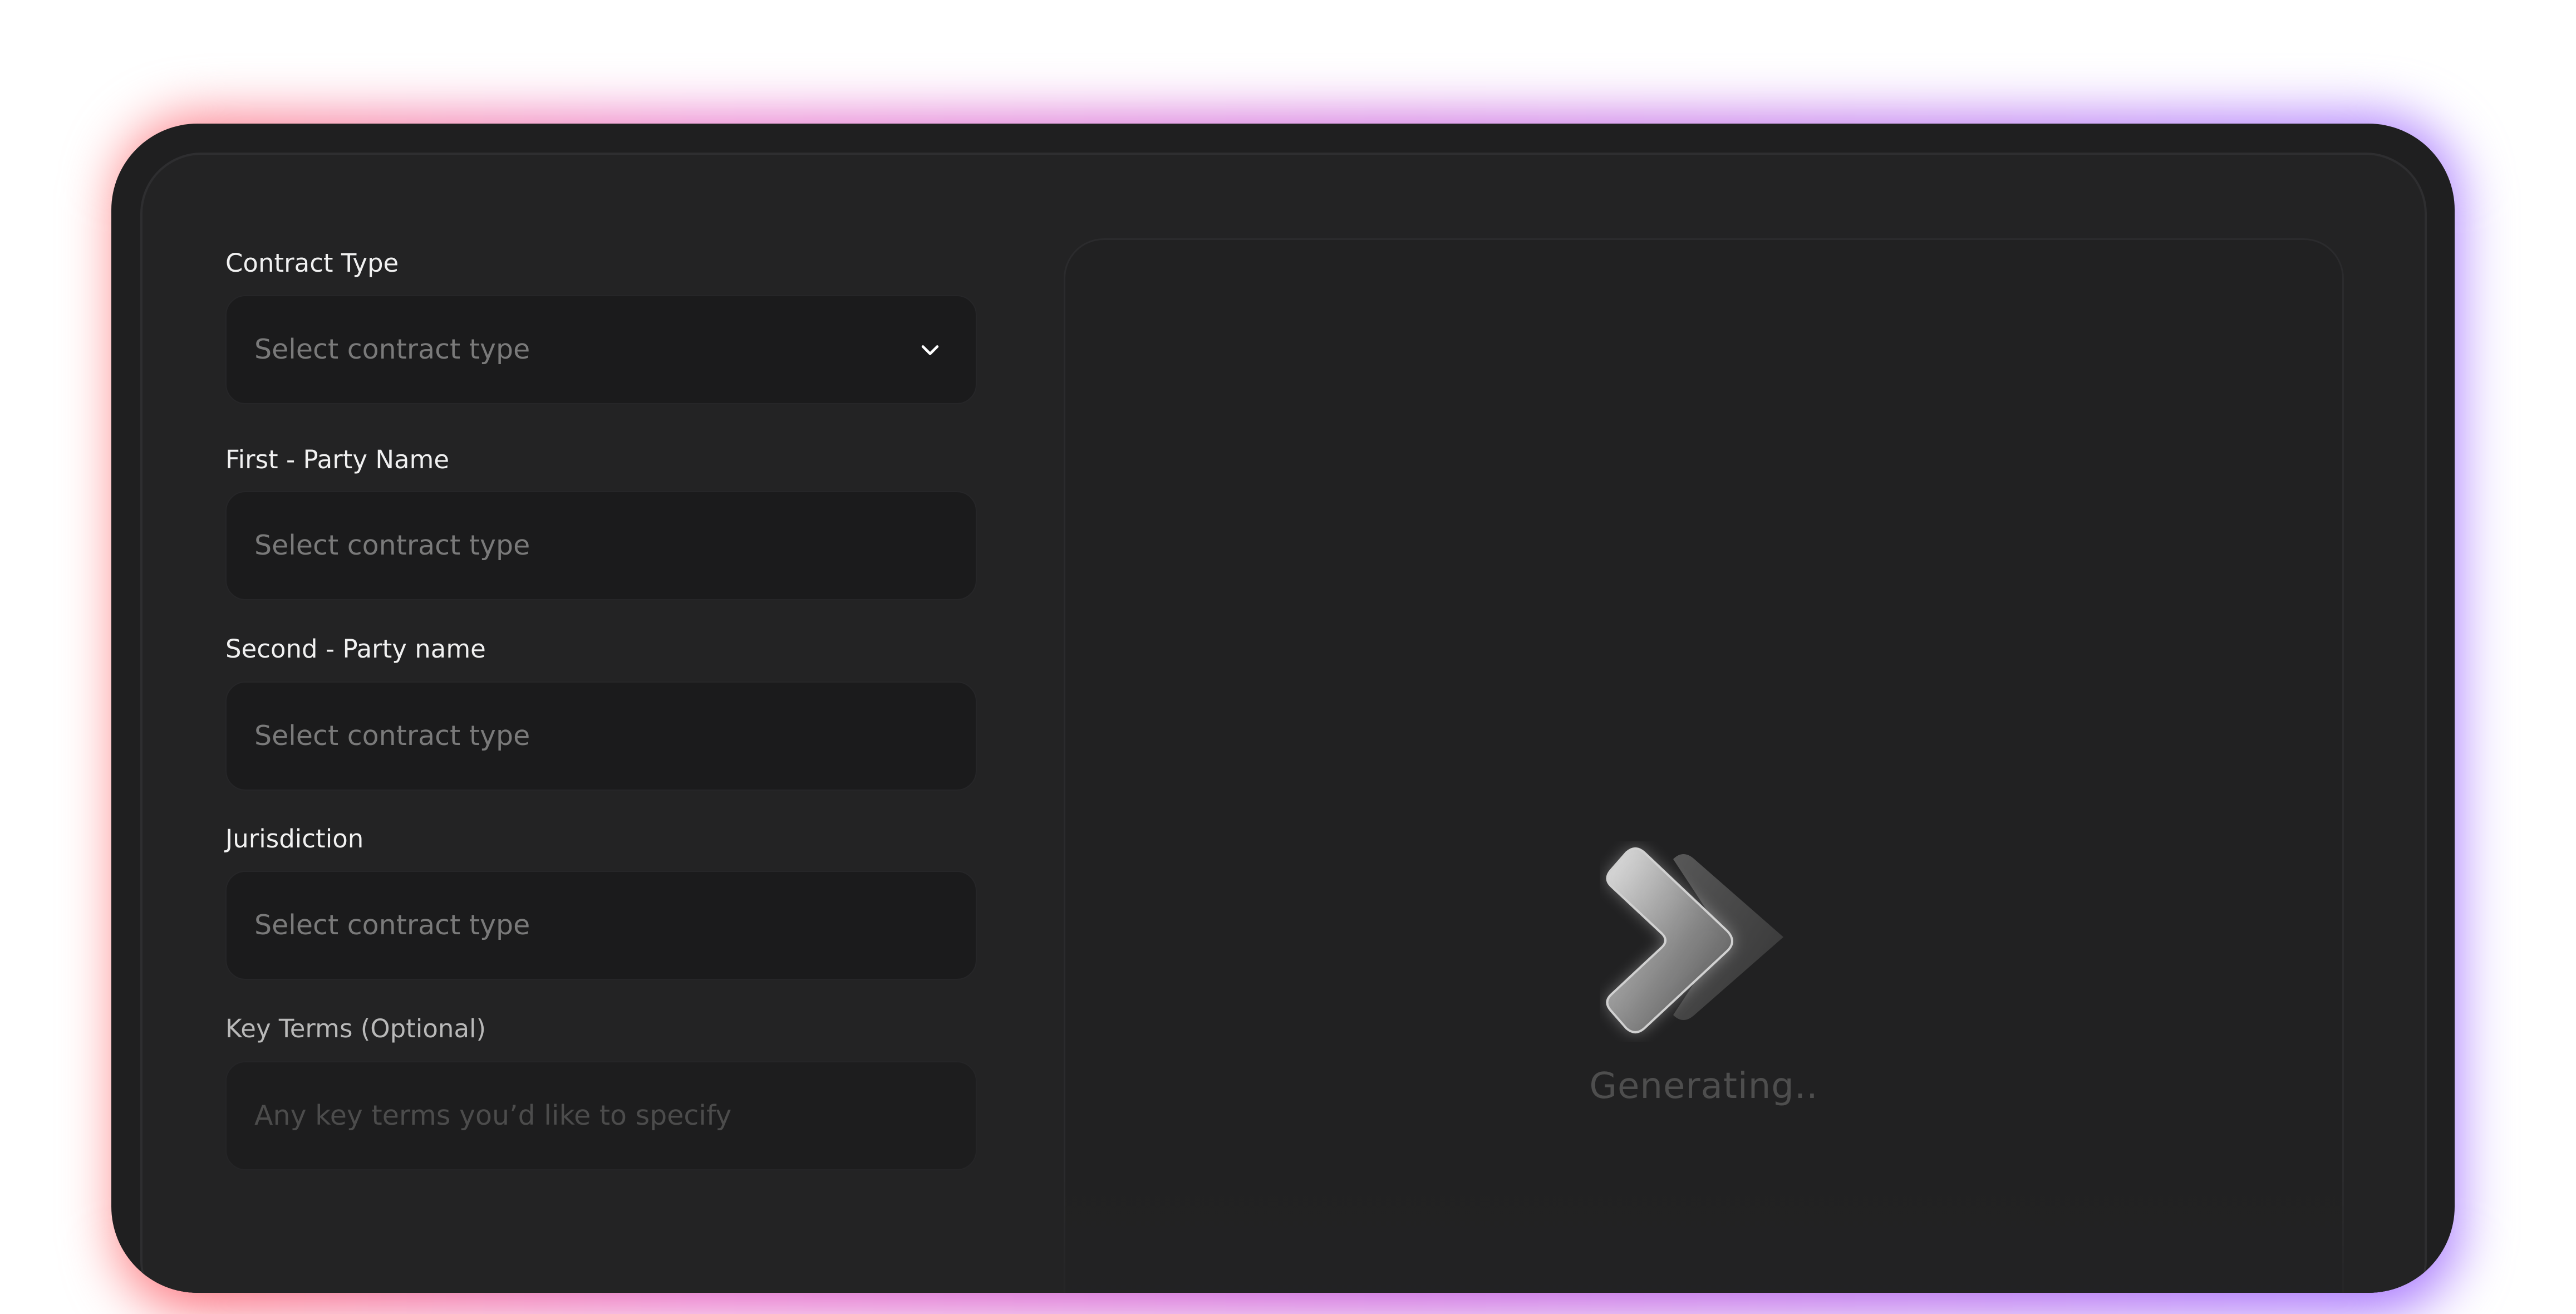  What do you see at coordinates (601, 545) in the screenshot?
I see `first-party-input: Select contract type` at bounding box center [601, 545].